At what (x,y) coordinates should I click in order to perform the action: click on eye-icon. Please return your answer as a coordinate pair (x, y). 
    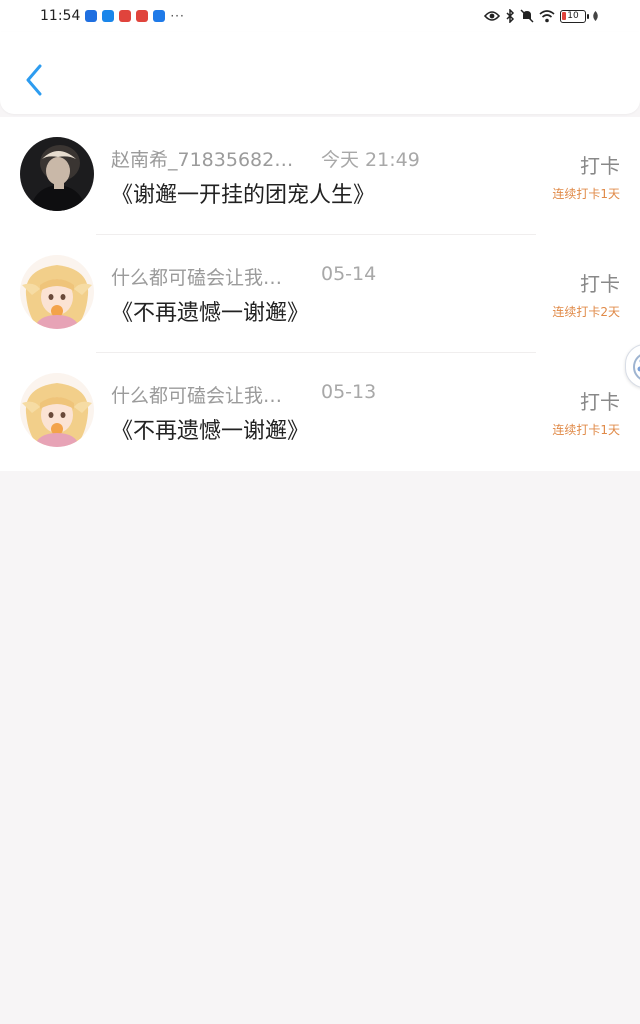
    Looking at the image, I should click on (492, 16).